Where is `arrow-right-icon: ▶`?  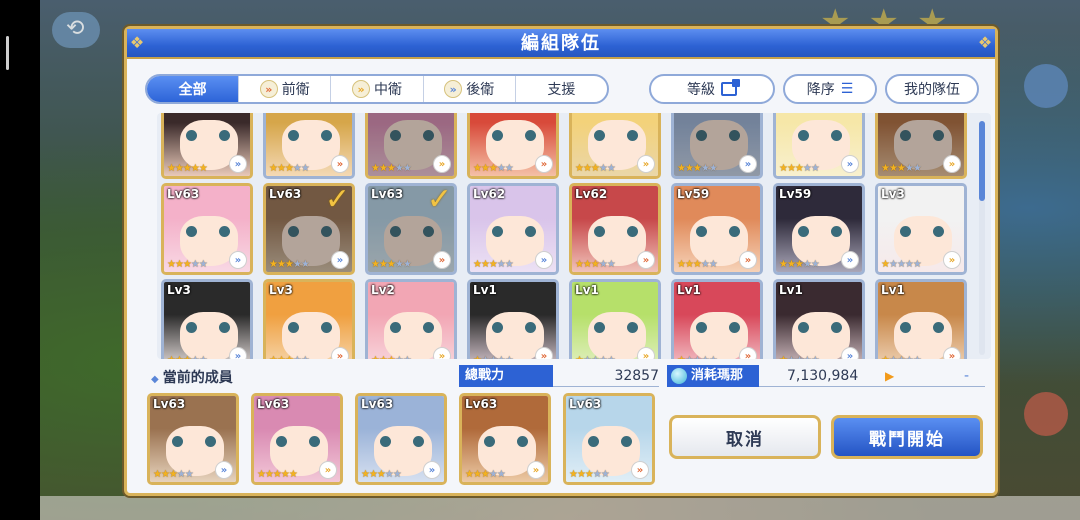
arrow-right-icon: ▶ is located at coordinates (890, 376).